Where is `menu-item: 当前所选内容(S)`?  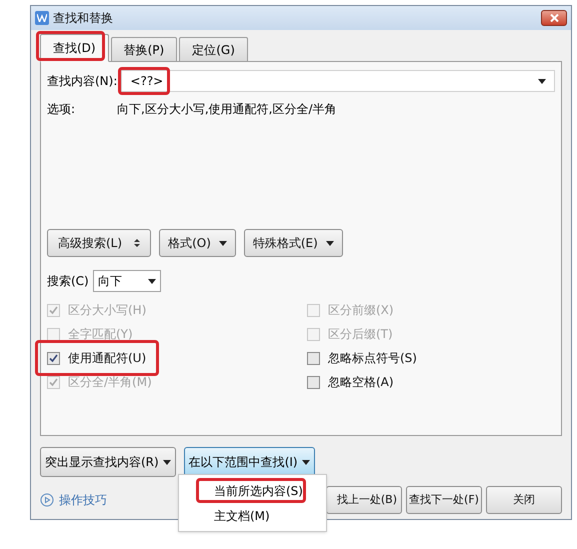 menu-item: 当前所选内容(S) is located at coordinates (258, 491).